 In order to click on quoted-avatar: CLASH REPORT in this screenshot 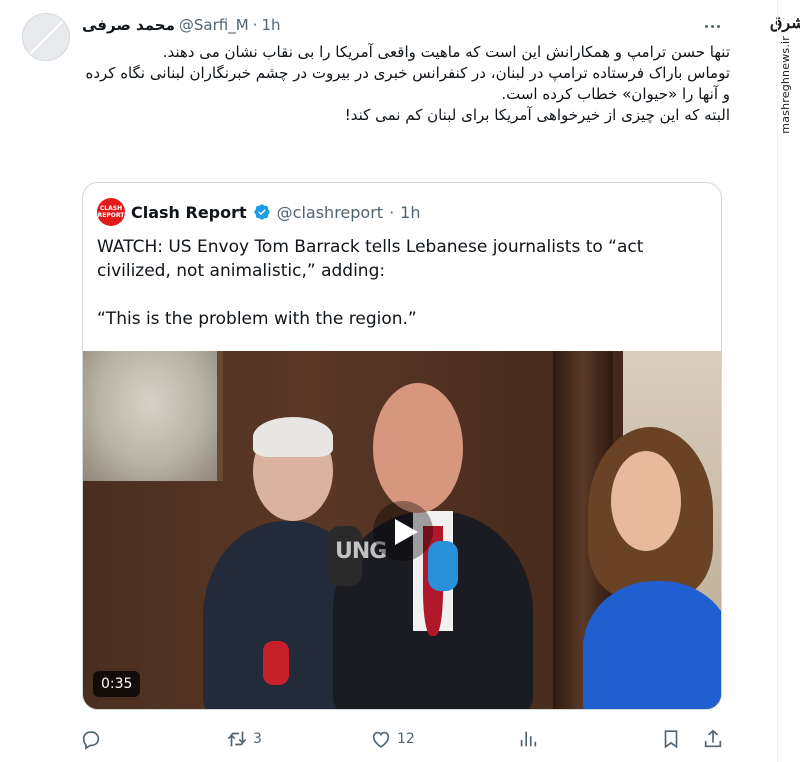, I will do `click(111, 212)`.